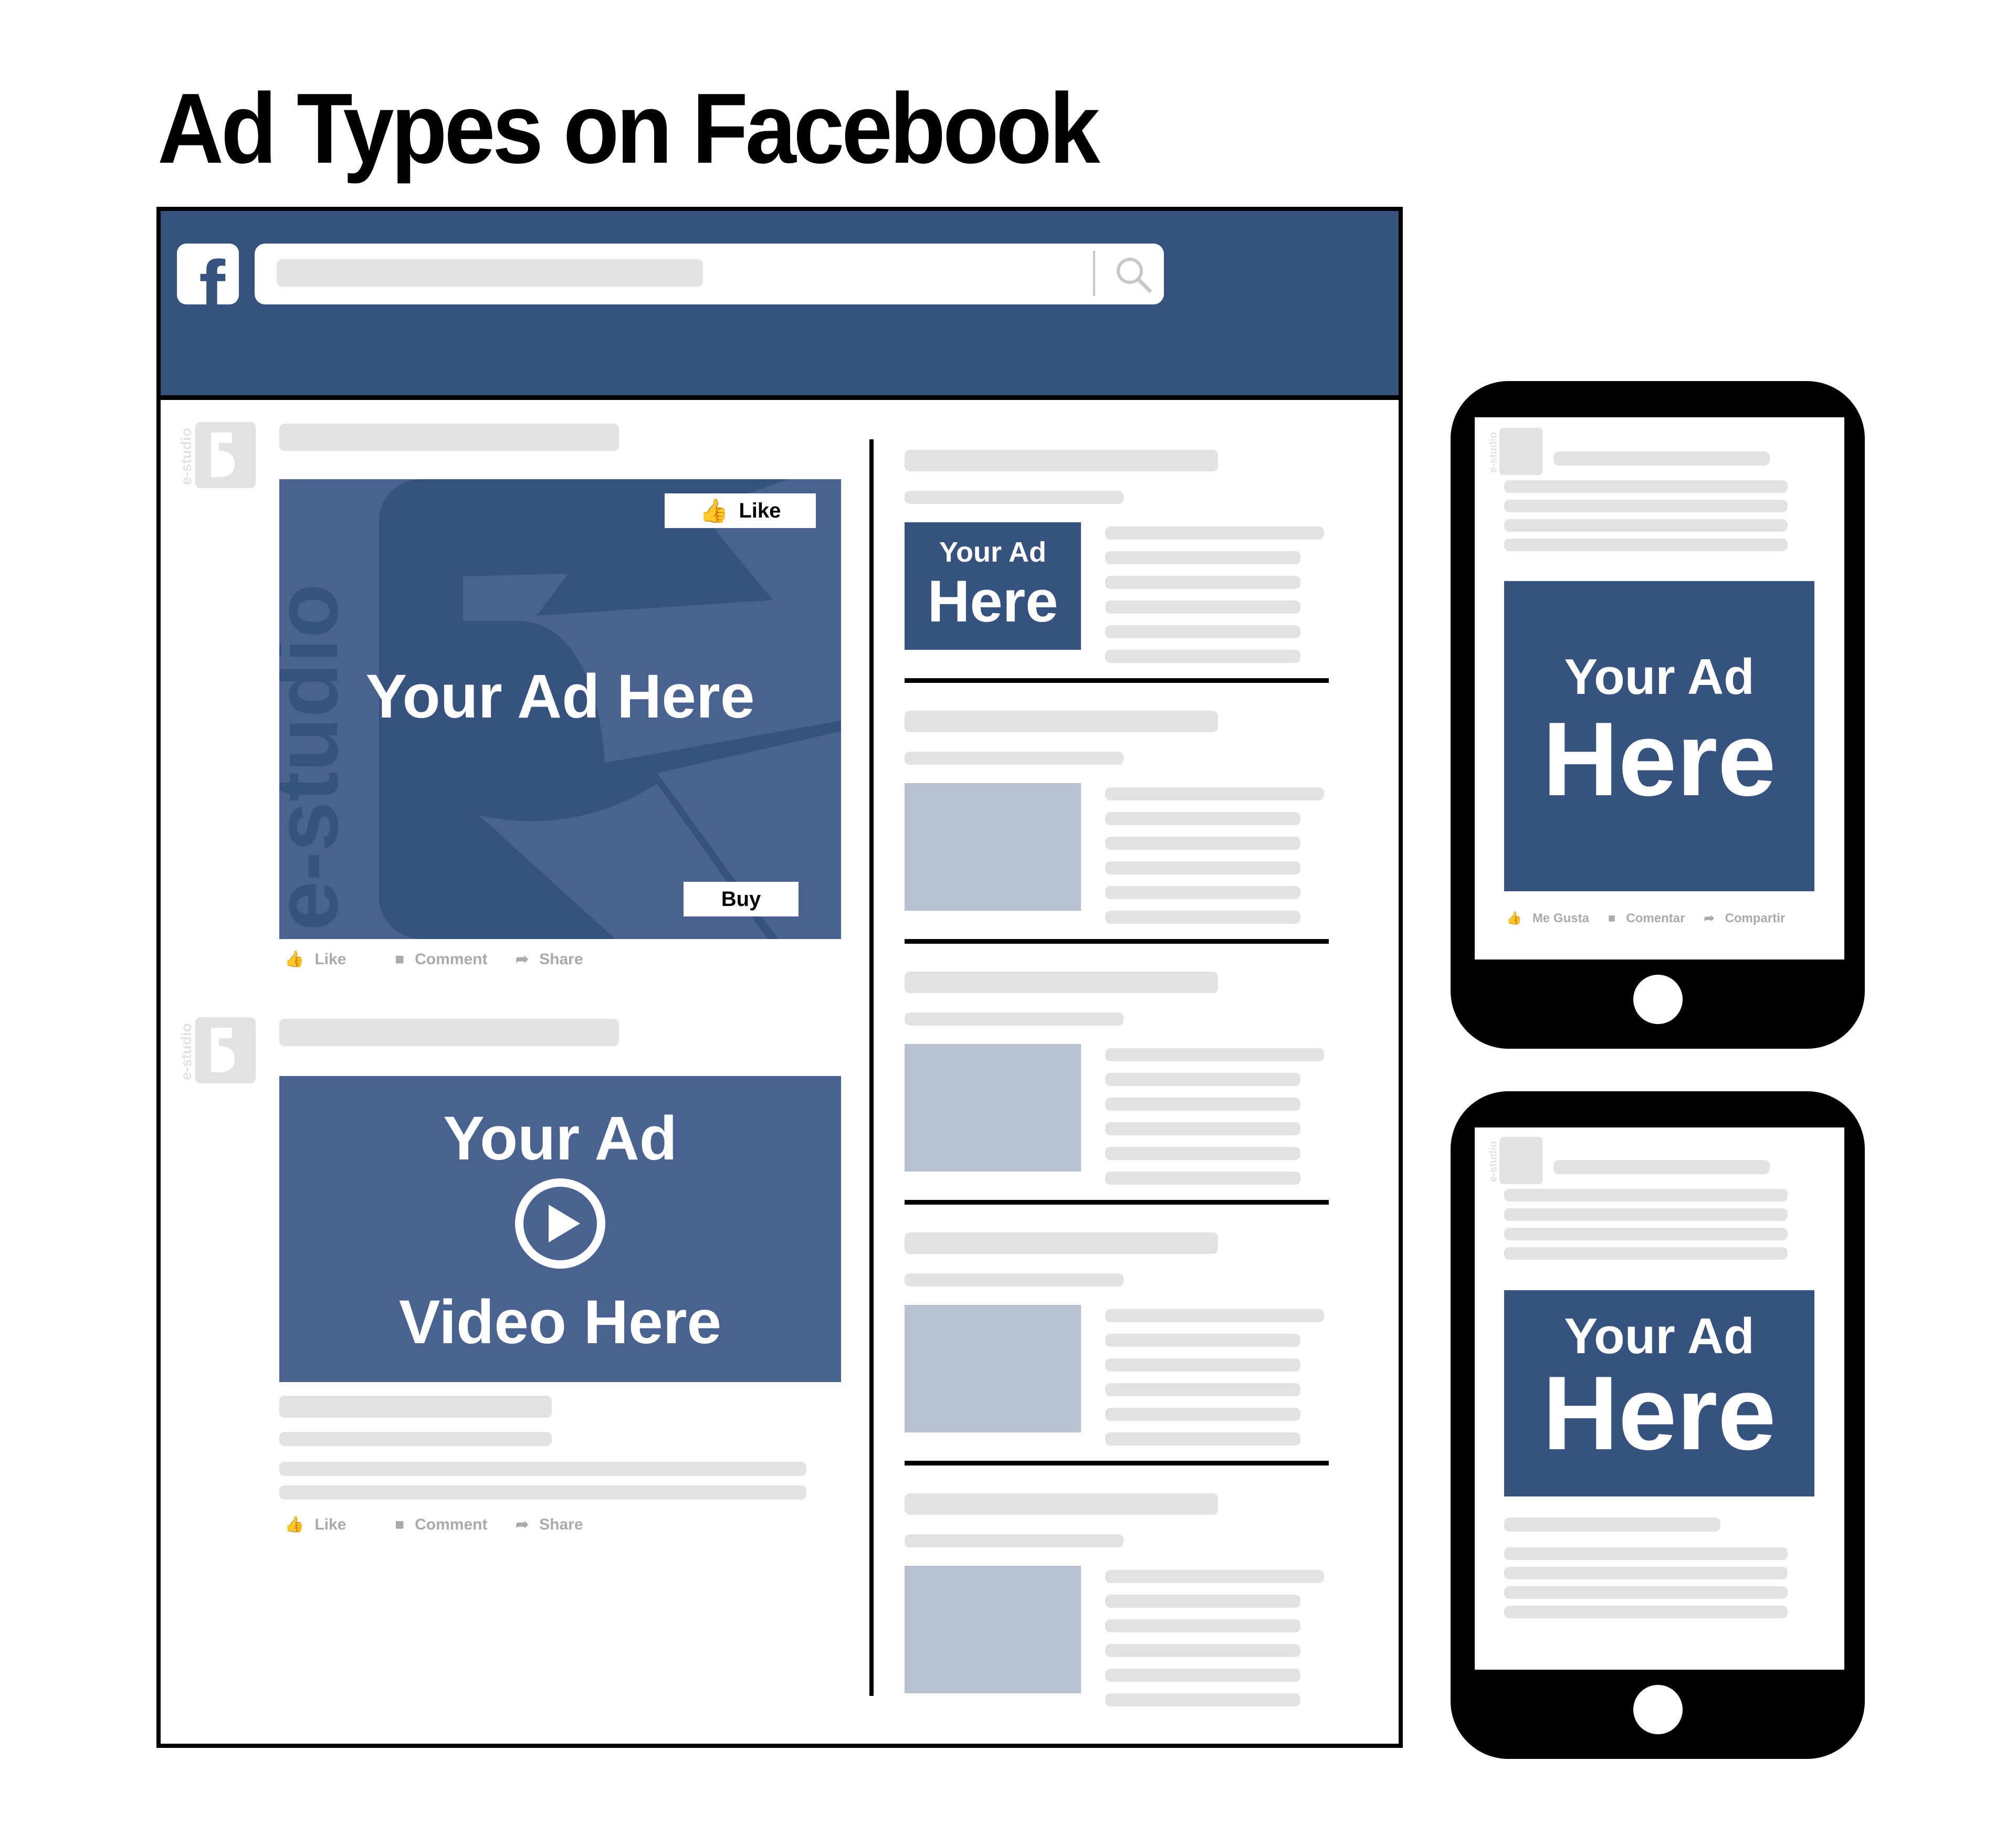 The image size is (2016, 1824). What do you see at coordinates (330, 959) in the screenshot?
I see `like-label: Like` at bounding box center [330, 959].